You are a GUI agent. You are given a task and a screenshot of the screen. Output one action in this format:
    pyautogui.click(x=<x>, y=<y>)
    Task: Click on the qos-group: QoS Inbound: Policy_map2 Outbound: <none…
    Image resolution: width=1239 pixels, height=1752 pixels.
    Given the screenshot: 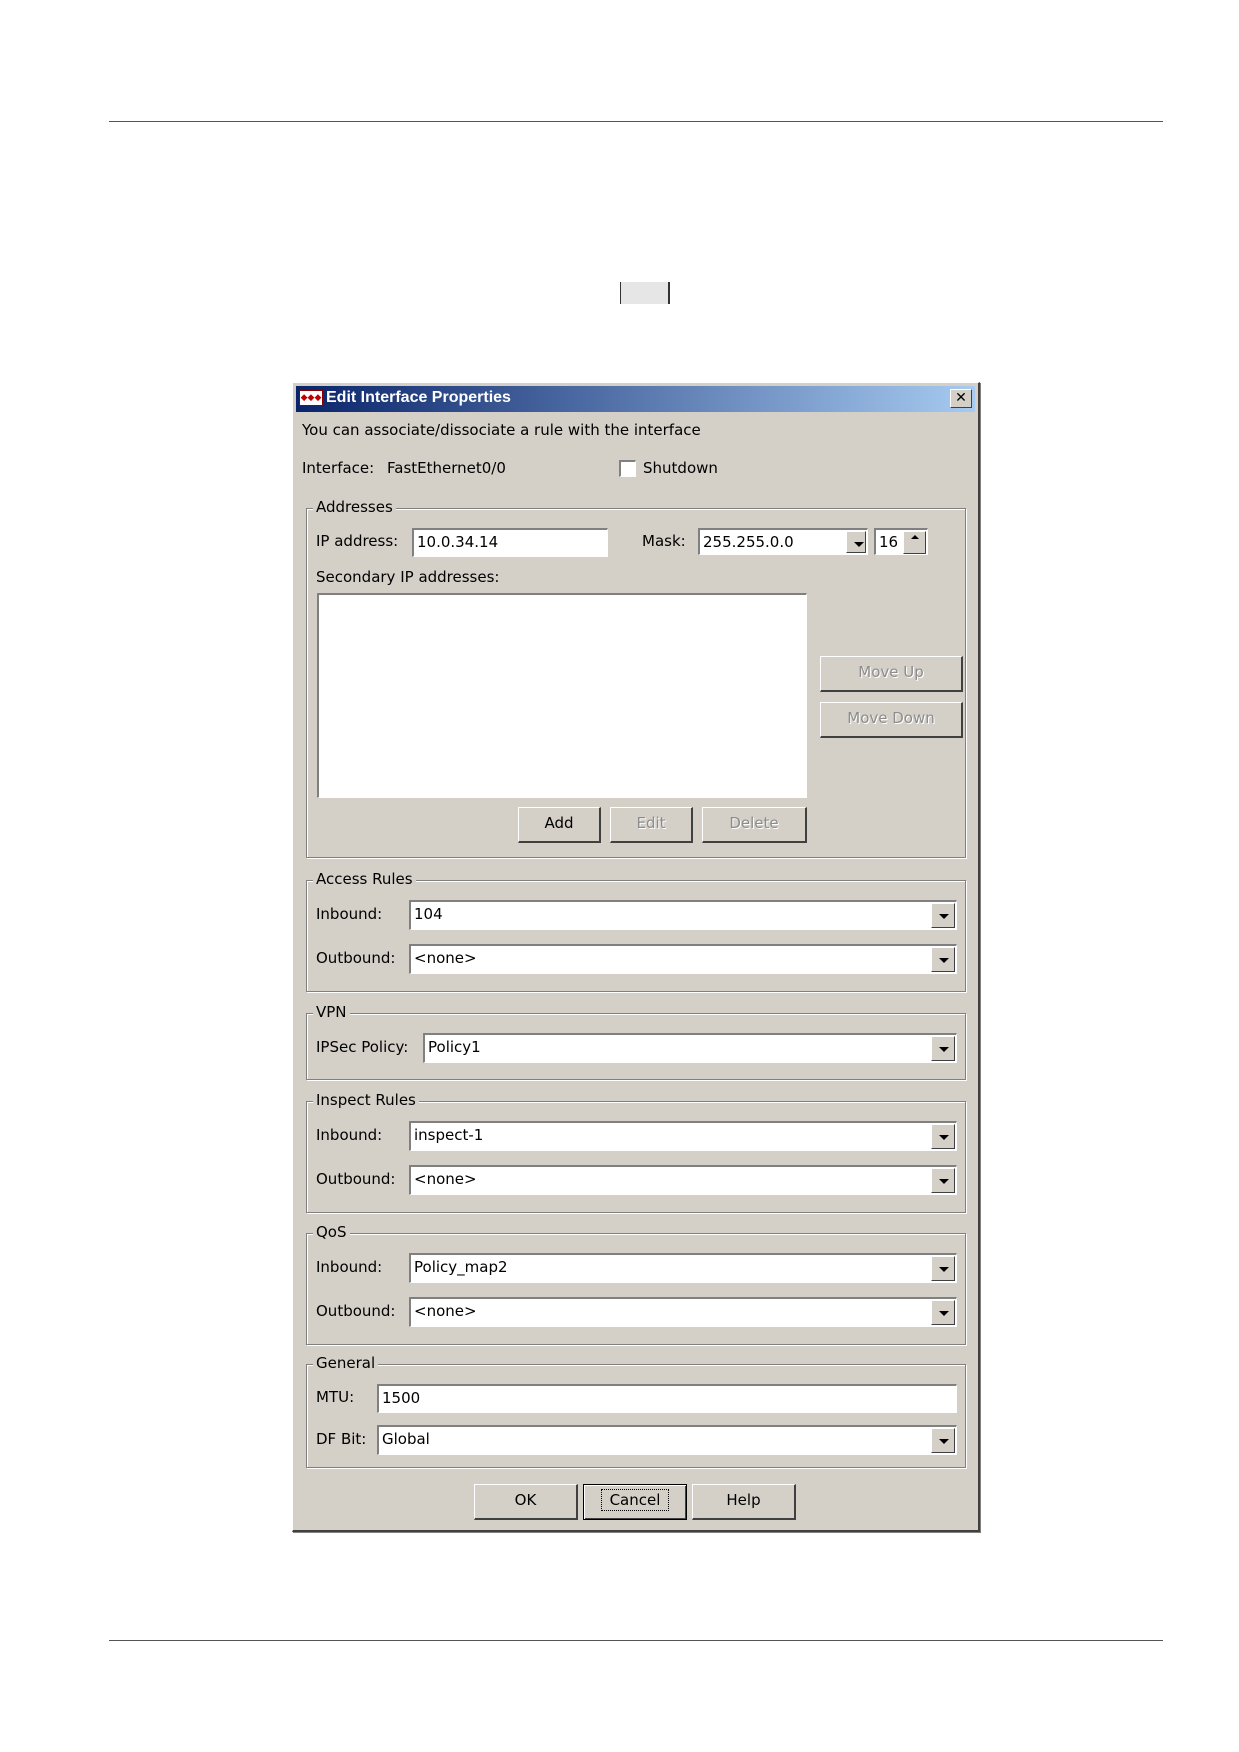 What is the action you would take?
    pyautogui.click(x=636, y=1284)
    